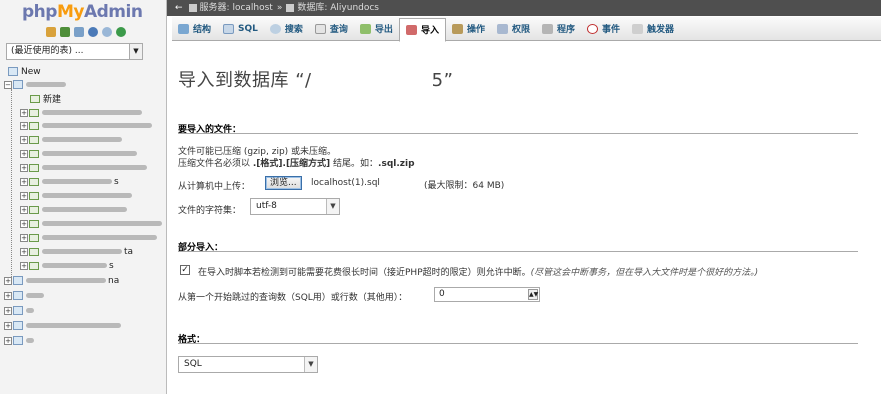 The width and height of the screenshot is (881, 394). Describe the element at coordinates (533, 294) in the screenshot. I see `spinner-icon: ▲▼` at that location.